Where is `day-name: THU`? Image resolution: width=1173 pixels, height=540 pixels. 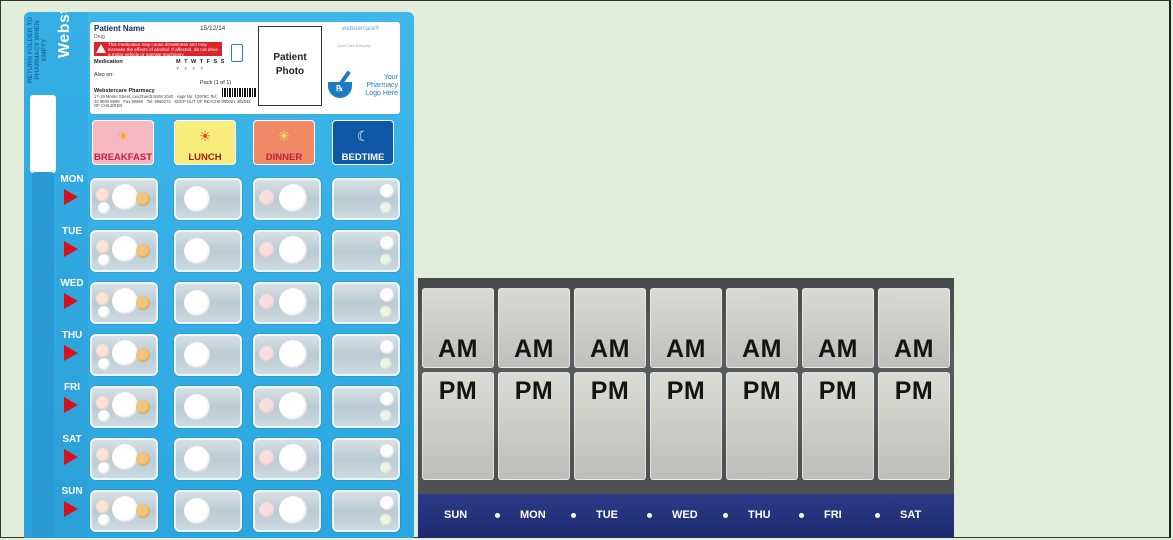
day-name: THU is located at coordinates (72, 335).